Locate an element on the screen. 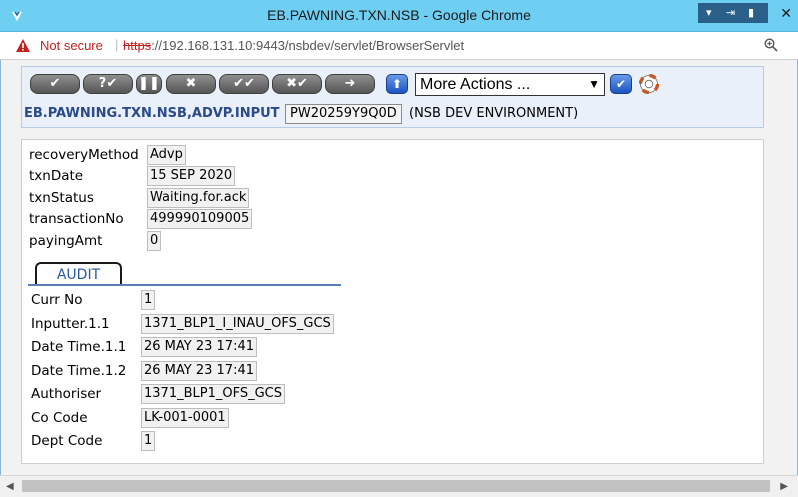 Image resolution: width=798 pixels, height=497 pixels. field-label: transactionNo is located at coordinates (76, 219).